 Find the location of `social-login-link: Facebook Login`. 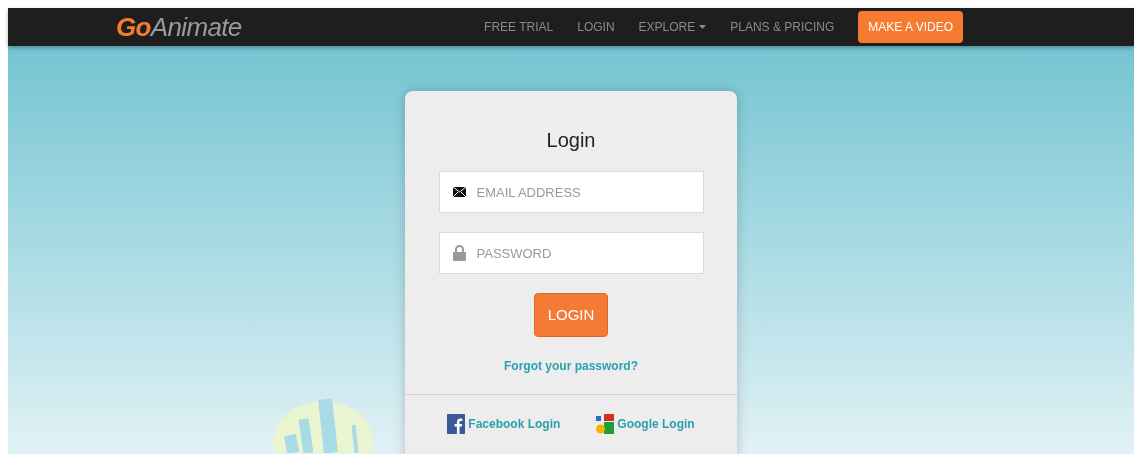

social-login-link: Facebook Login is located at coordinates (504, 424).